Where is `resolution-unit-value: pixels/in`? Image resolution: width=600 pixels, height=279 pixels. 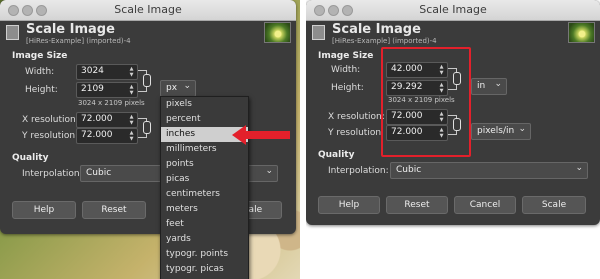
resolution-unit-value: pixels/in is located at coordinates (496, 131).